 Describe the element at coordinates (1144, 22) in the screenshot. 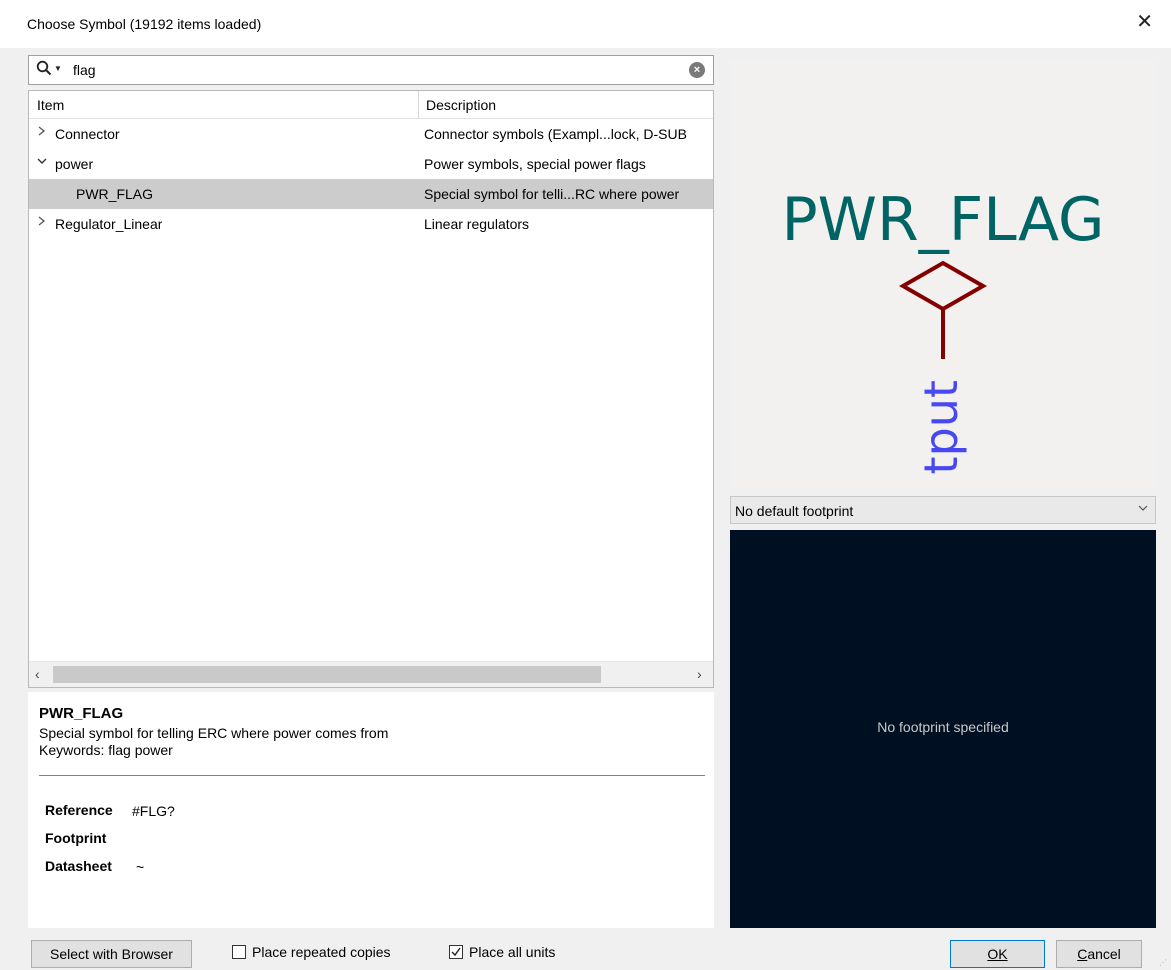

I see `close-icon: ✕` at that location.